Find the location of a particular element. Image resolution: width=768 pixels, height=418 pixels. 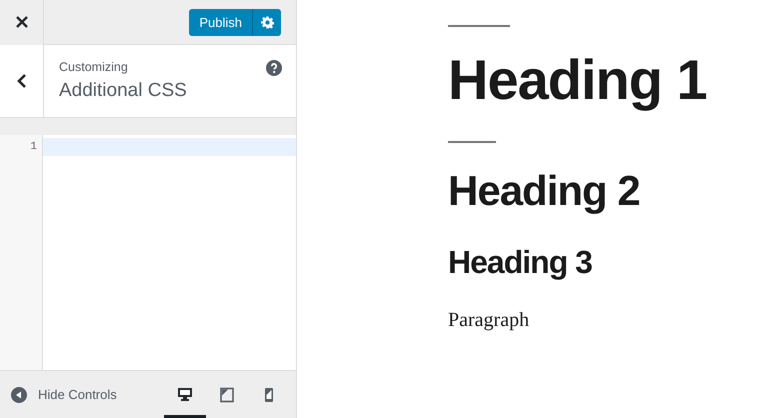

close-icon is located at coordinates (22, 22).